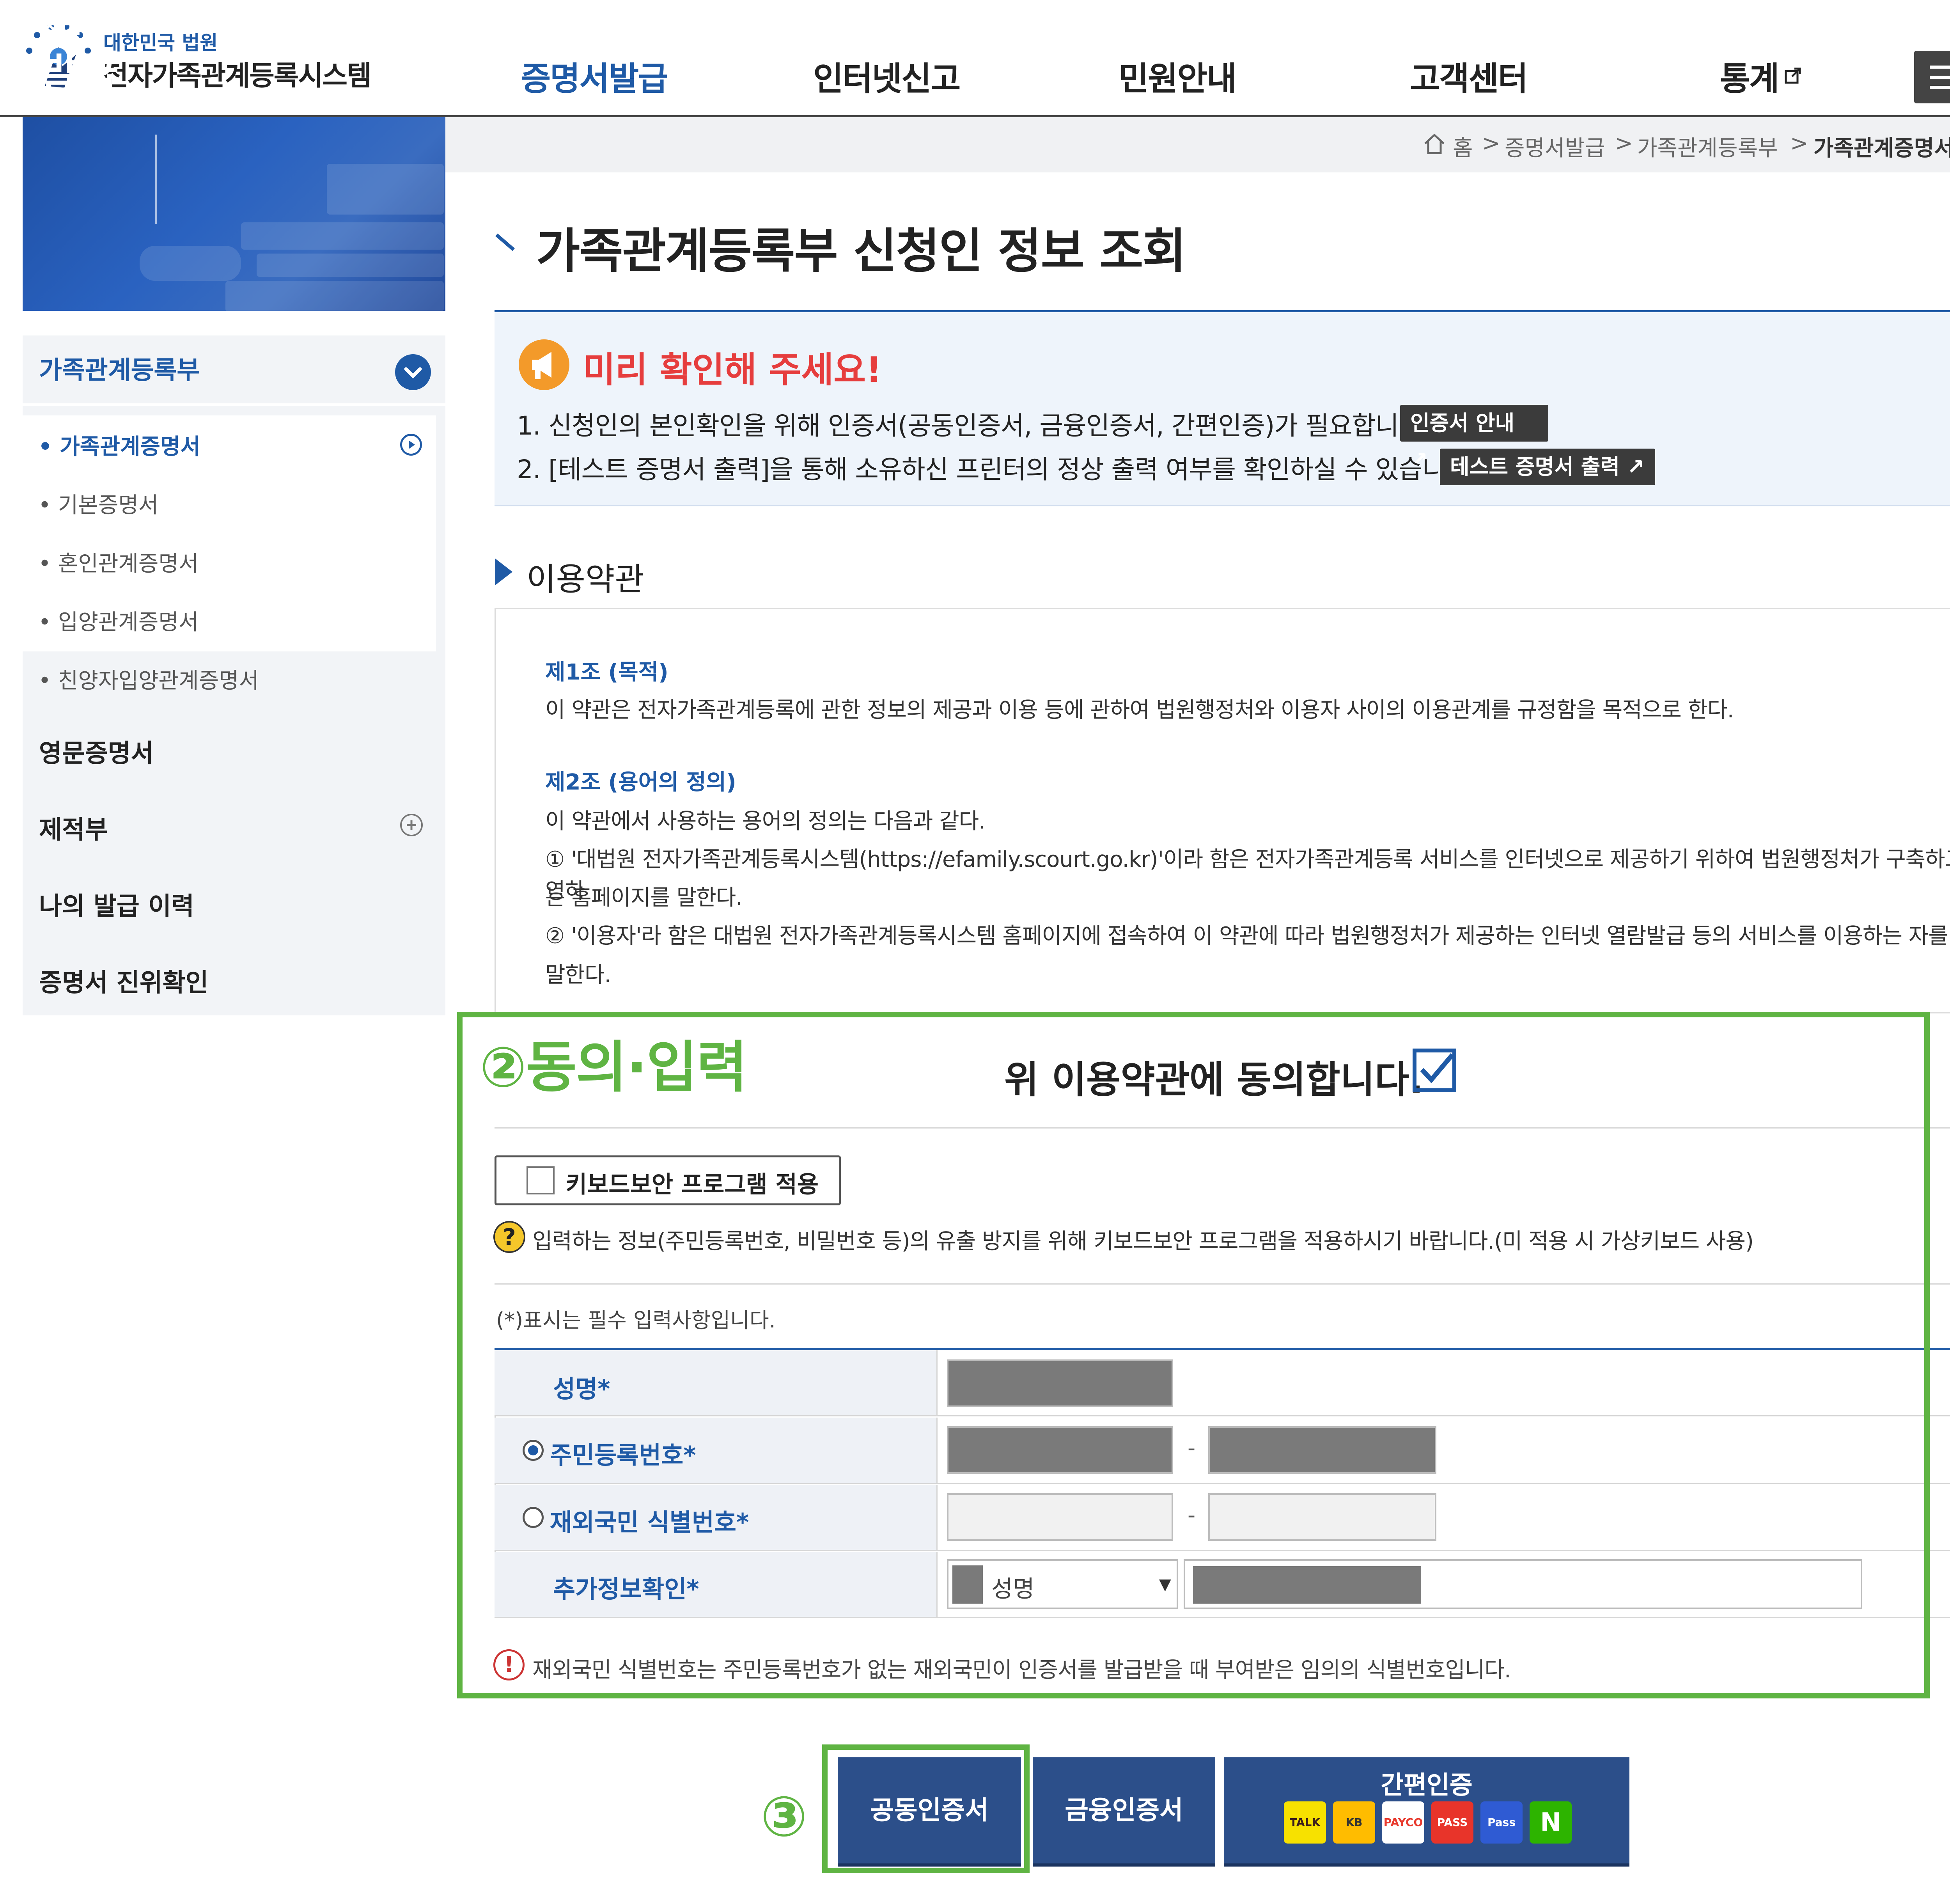  I want to click on sidebar-sub-full-adoption: • 친양자입양관계증명서, so click(148, 679).